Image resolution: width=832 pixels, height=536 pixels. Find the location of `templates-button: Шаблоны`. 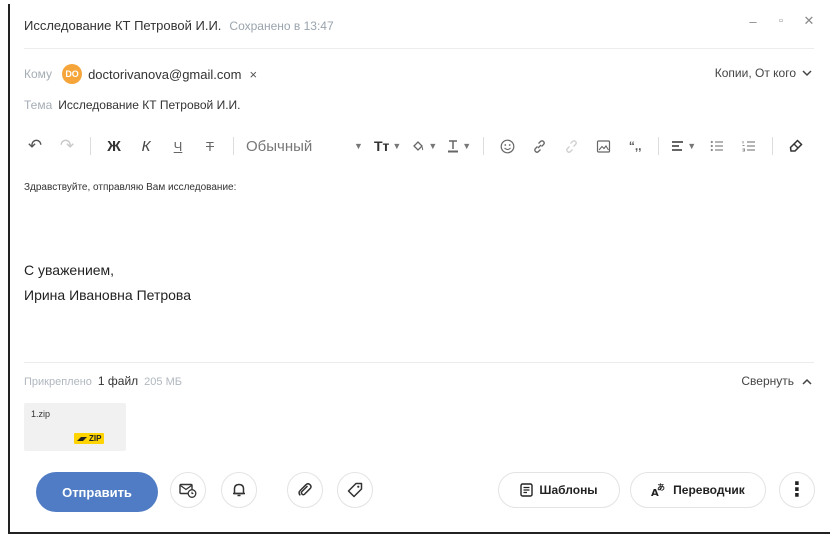

templates-button: Шаблоны is located at coordinates (559, 490).